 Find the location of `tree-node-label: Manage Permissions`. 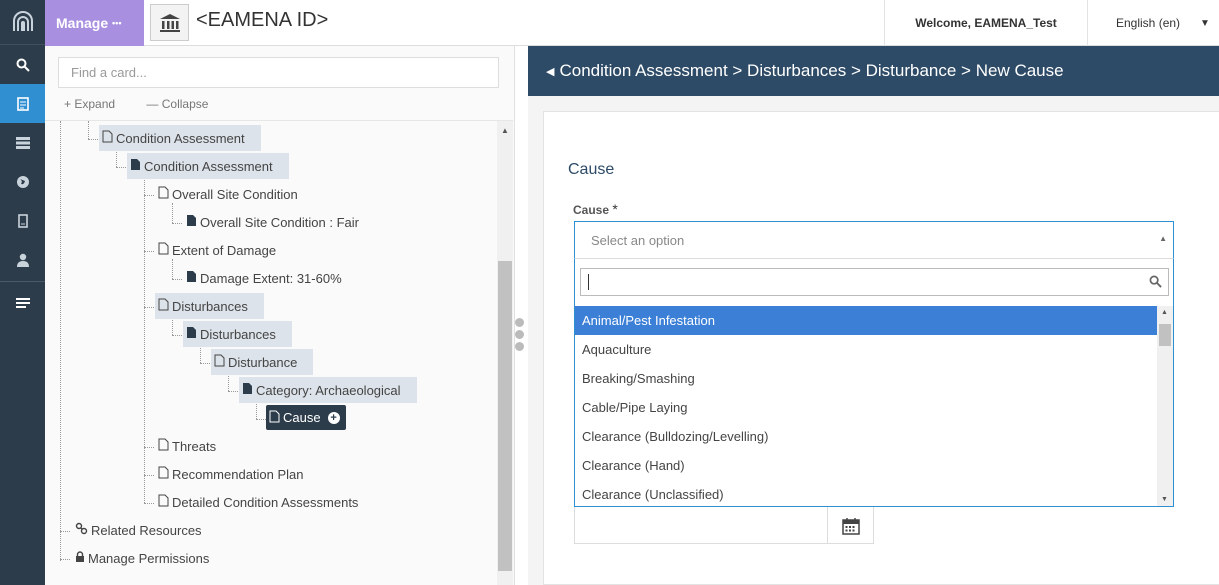

tree-node-label: Manage Permissions is located at coordinates (149, 558).